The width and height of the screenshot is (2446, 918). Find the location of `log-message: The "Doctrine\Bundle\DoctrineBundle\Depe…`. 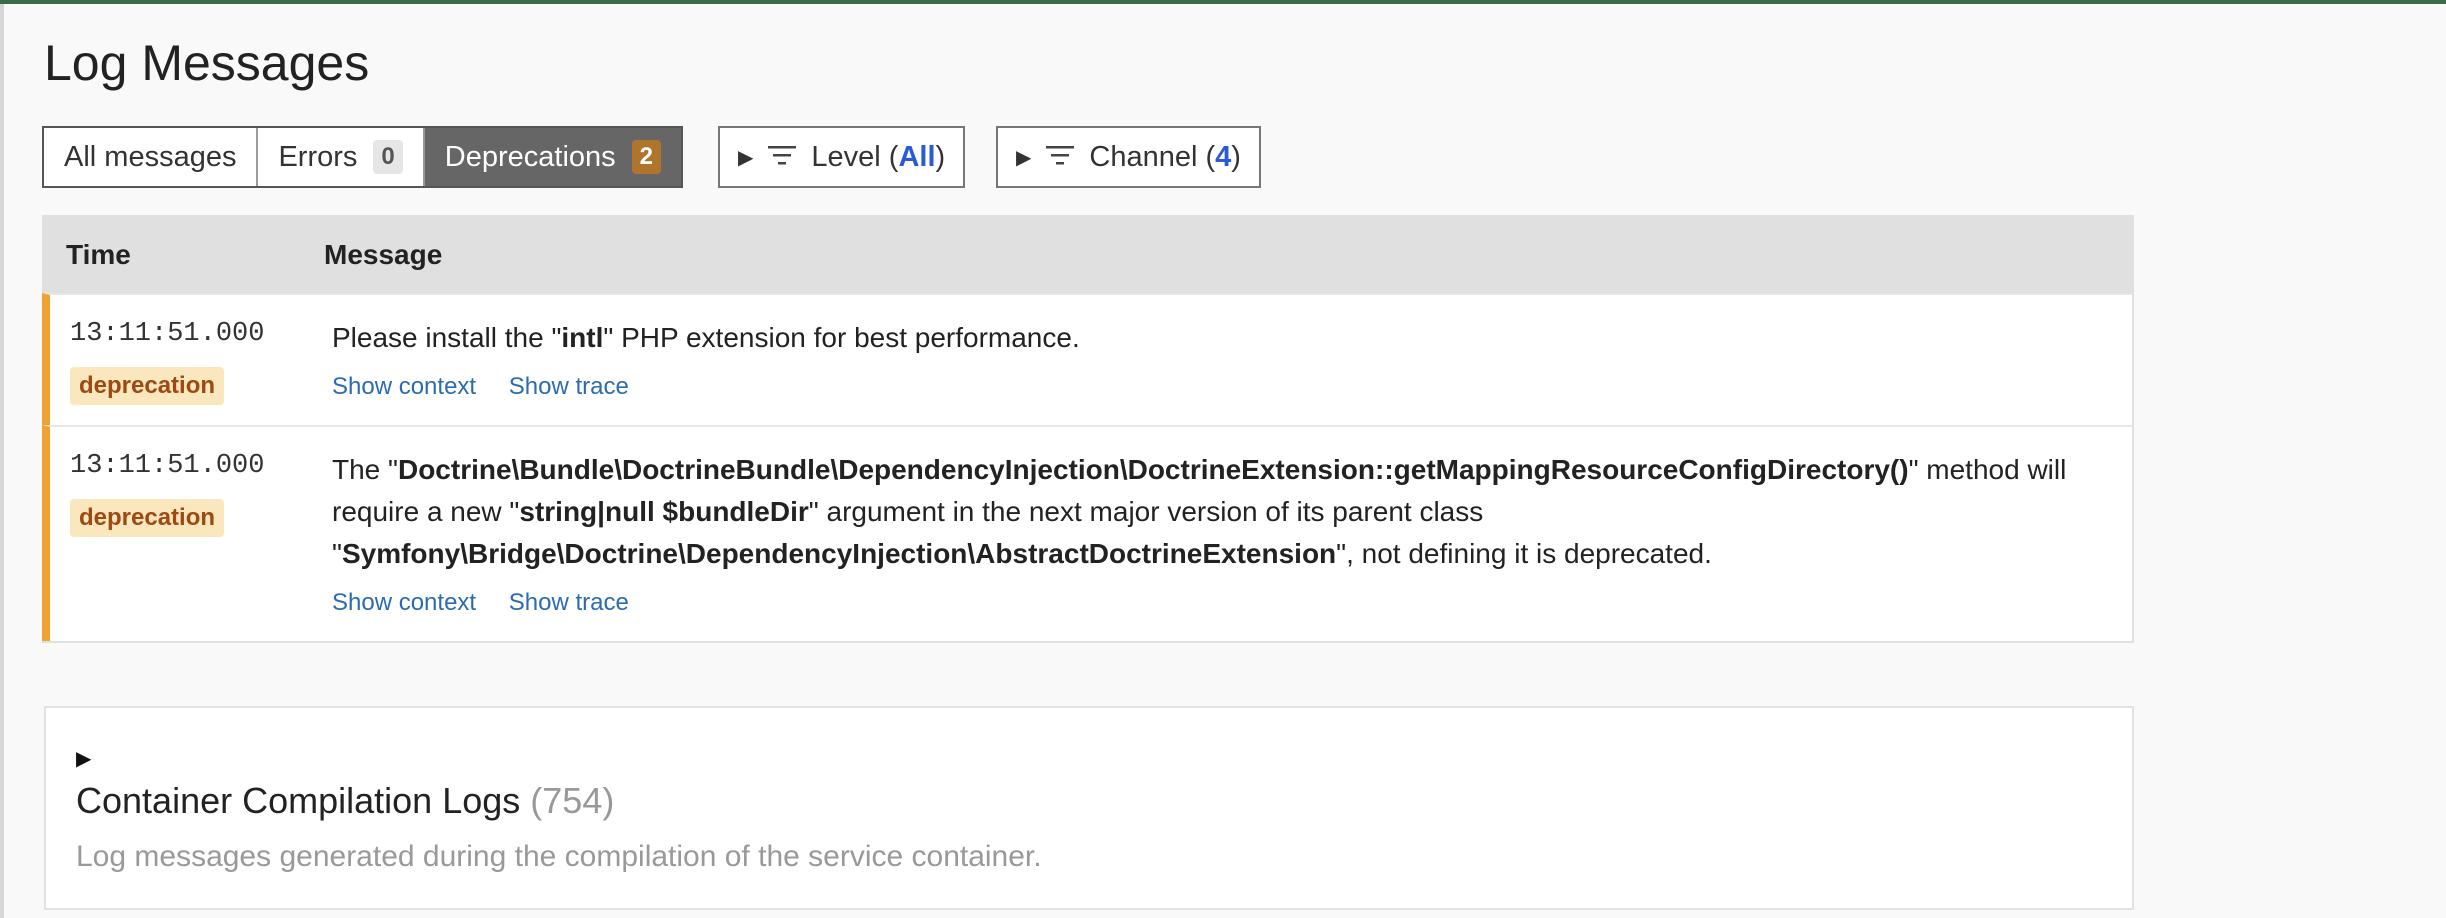

log-message: The "Doctrine\Bundle\DoctrineBundle\Depe… is located at coordinates (1212, 512).